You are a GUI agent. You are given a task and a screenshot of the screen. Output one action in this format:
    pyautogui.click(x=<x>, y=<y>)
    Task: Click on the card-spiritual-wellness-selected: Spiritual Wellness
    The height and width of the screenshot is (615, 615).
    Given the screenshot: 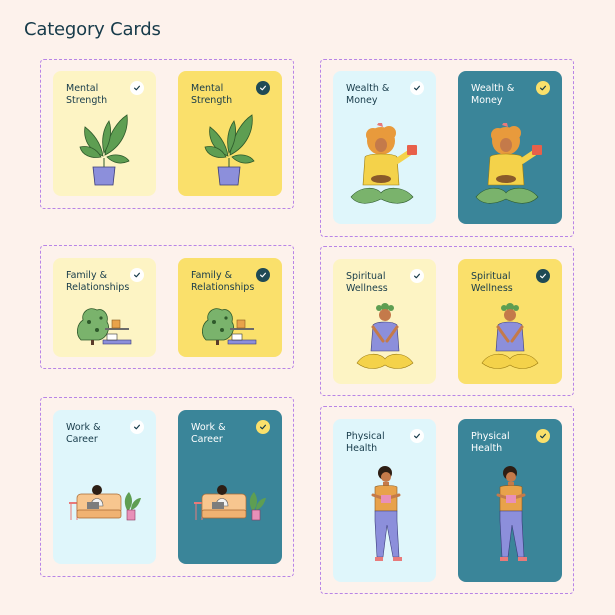 What is the action you would take?
    pyautogui.click(x=510, y=321)
    